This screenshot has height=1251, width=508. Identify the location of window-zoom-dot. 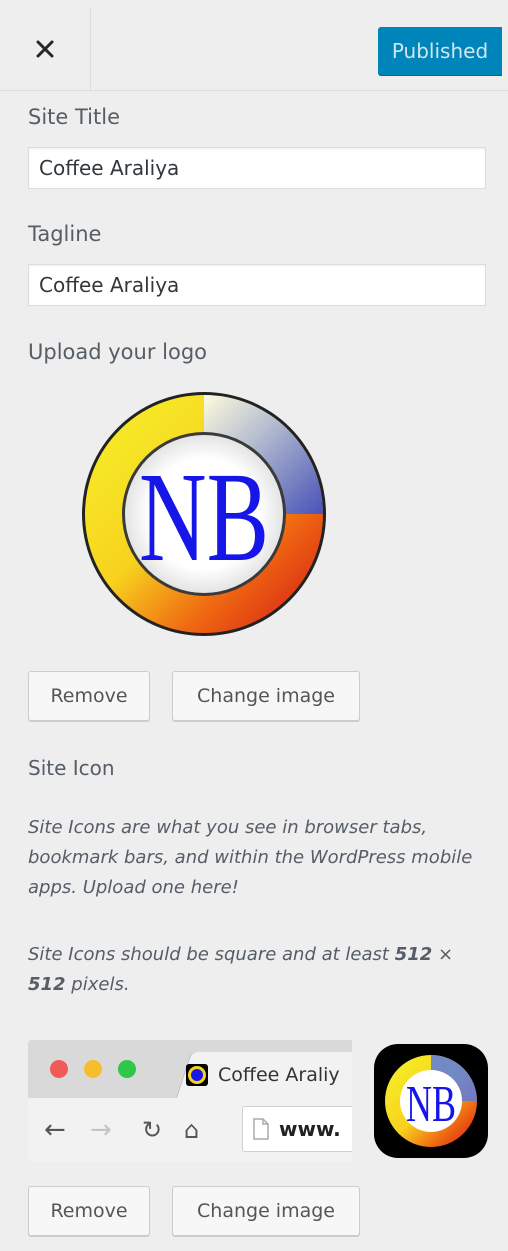
(127, 1069).